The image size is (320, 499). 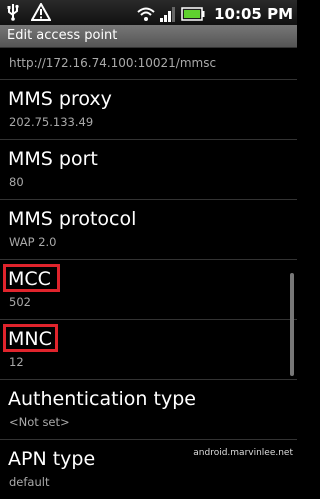 I want to click on setting-mnc: MNC 12, so click(x=148, y=350).